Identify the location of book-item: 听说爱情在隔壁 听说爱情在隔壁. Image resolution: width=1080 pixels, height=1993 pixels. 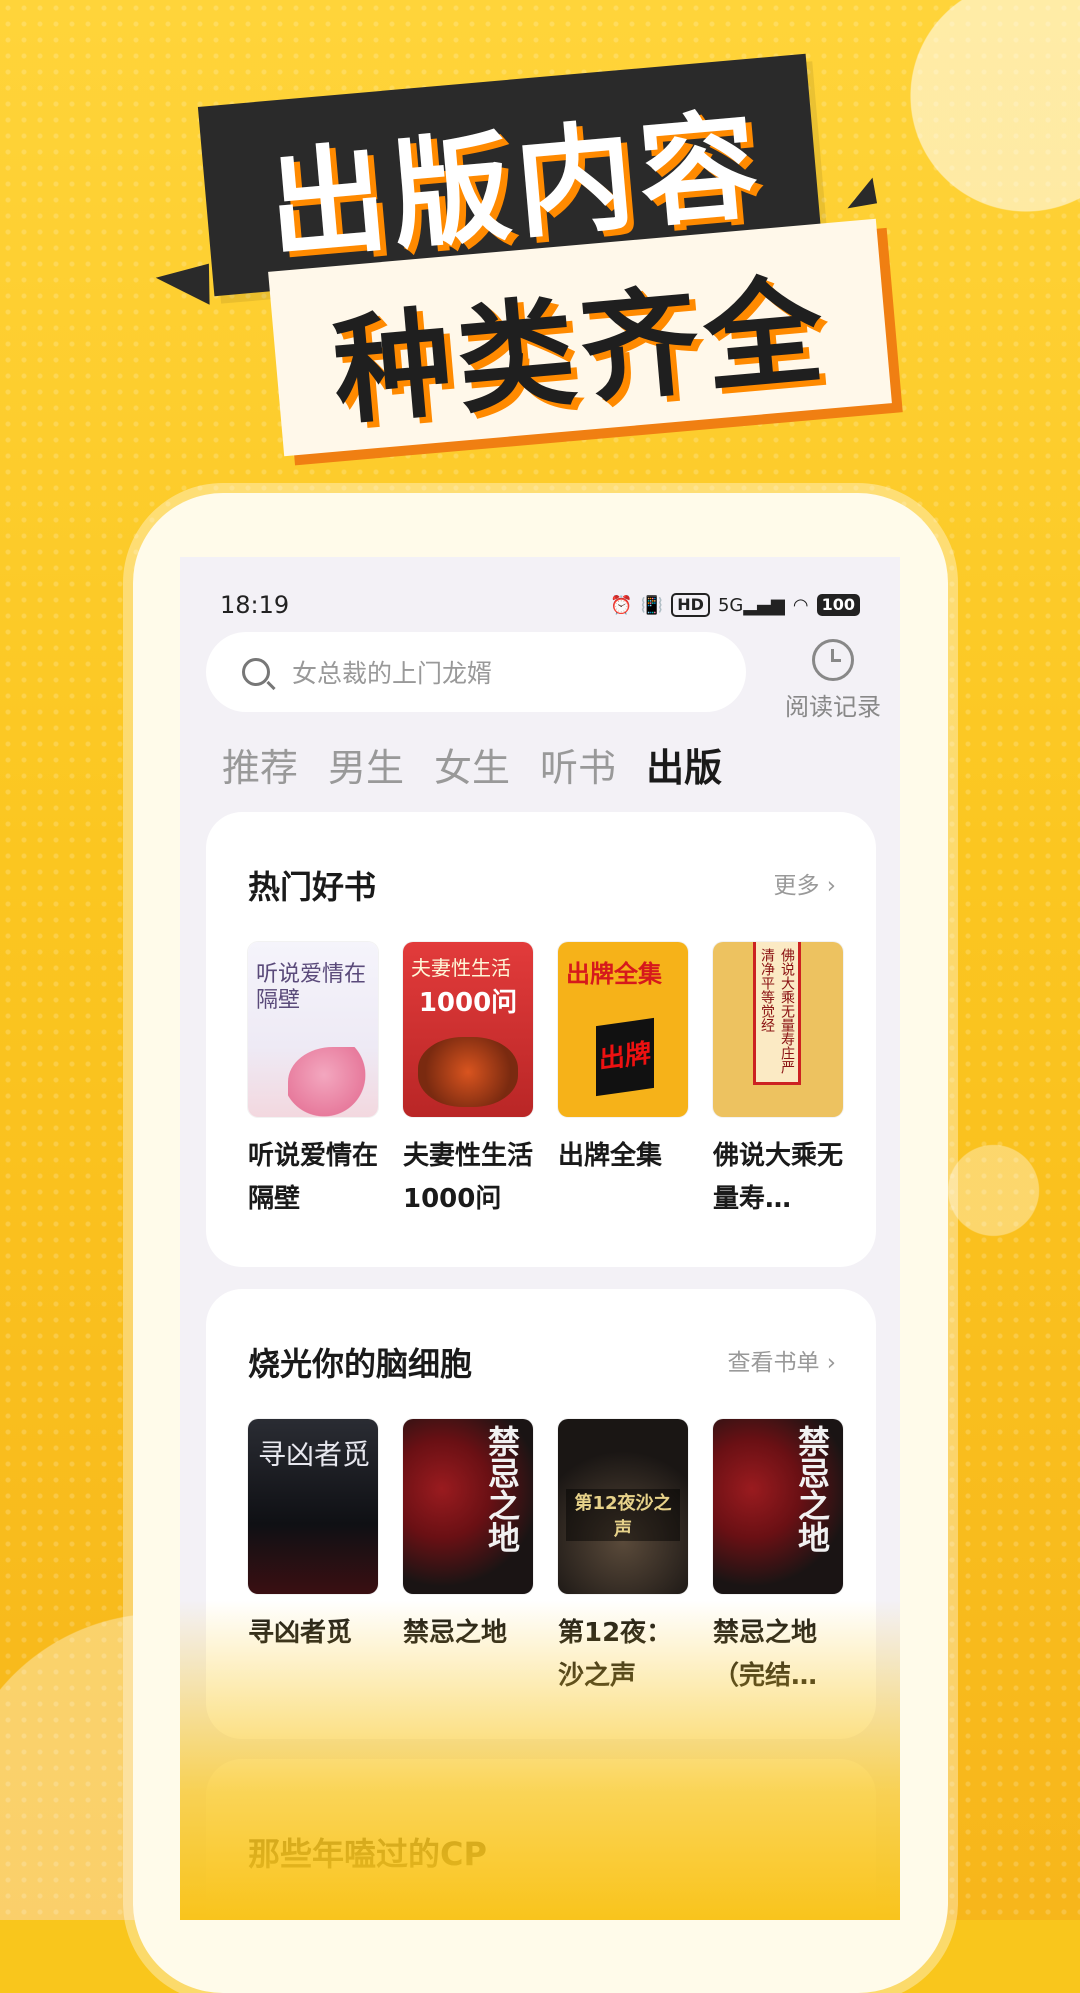
(313, 1081).